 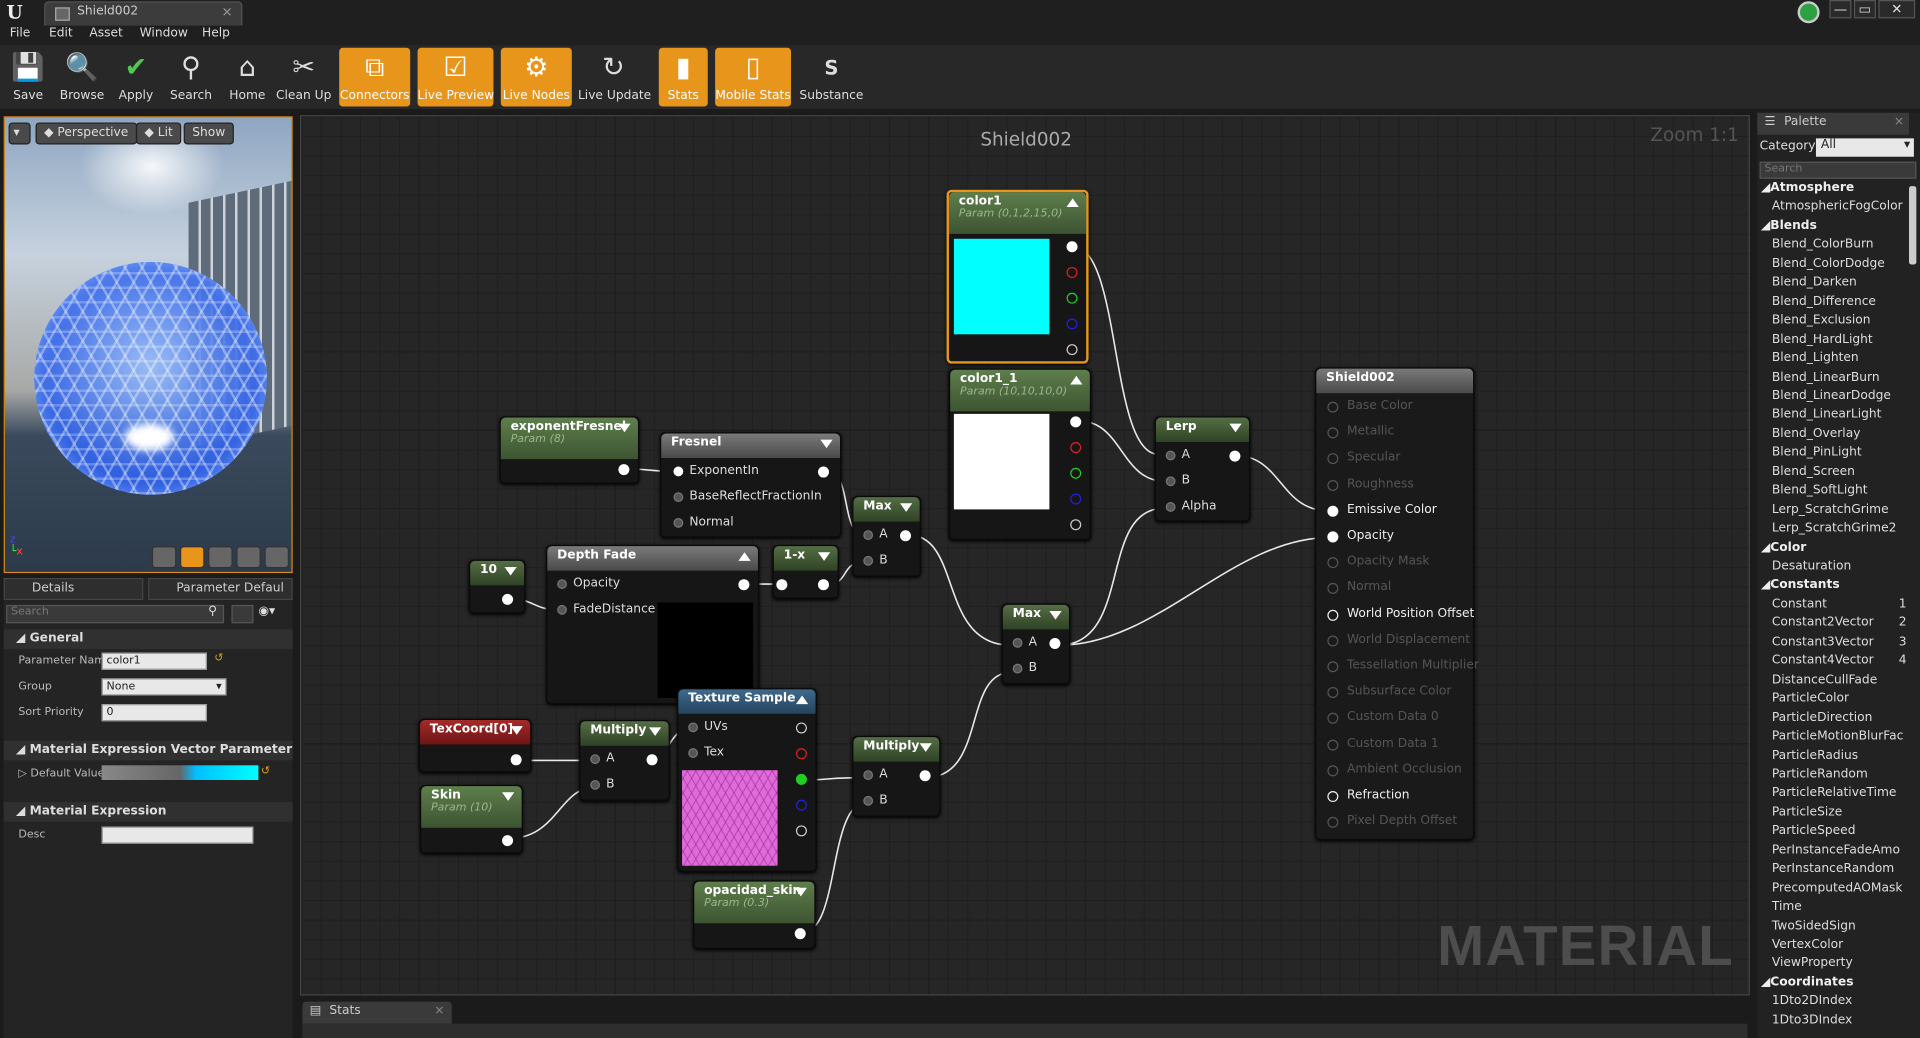 I want to click on result-pin-specular: Specular, so click(x=1363, y=458).